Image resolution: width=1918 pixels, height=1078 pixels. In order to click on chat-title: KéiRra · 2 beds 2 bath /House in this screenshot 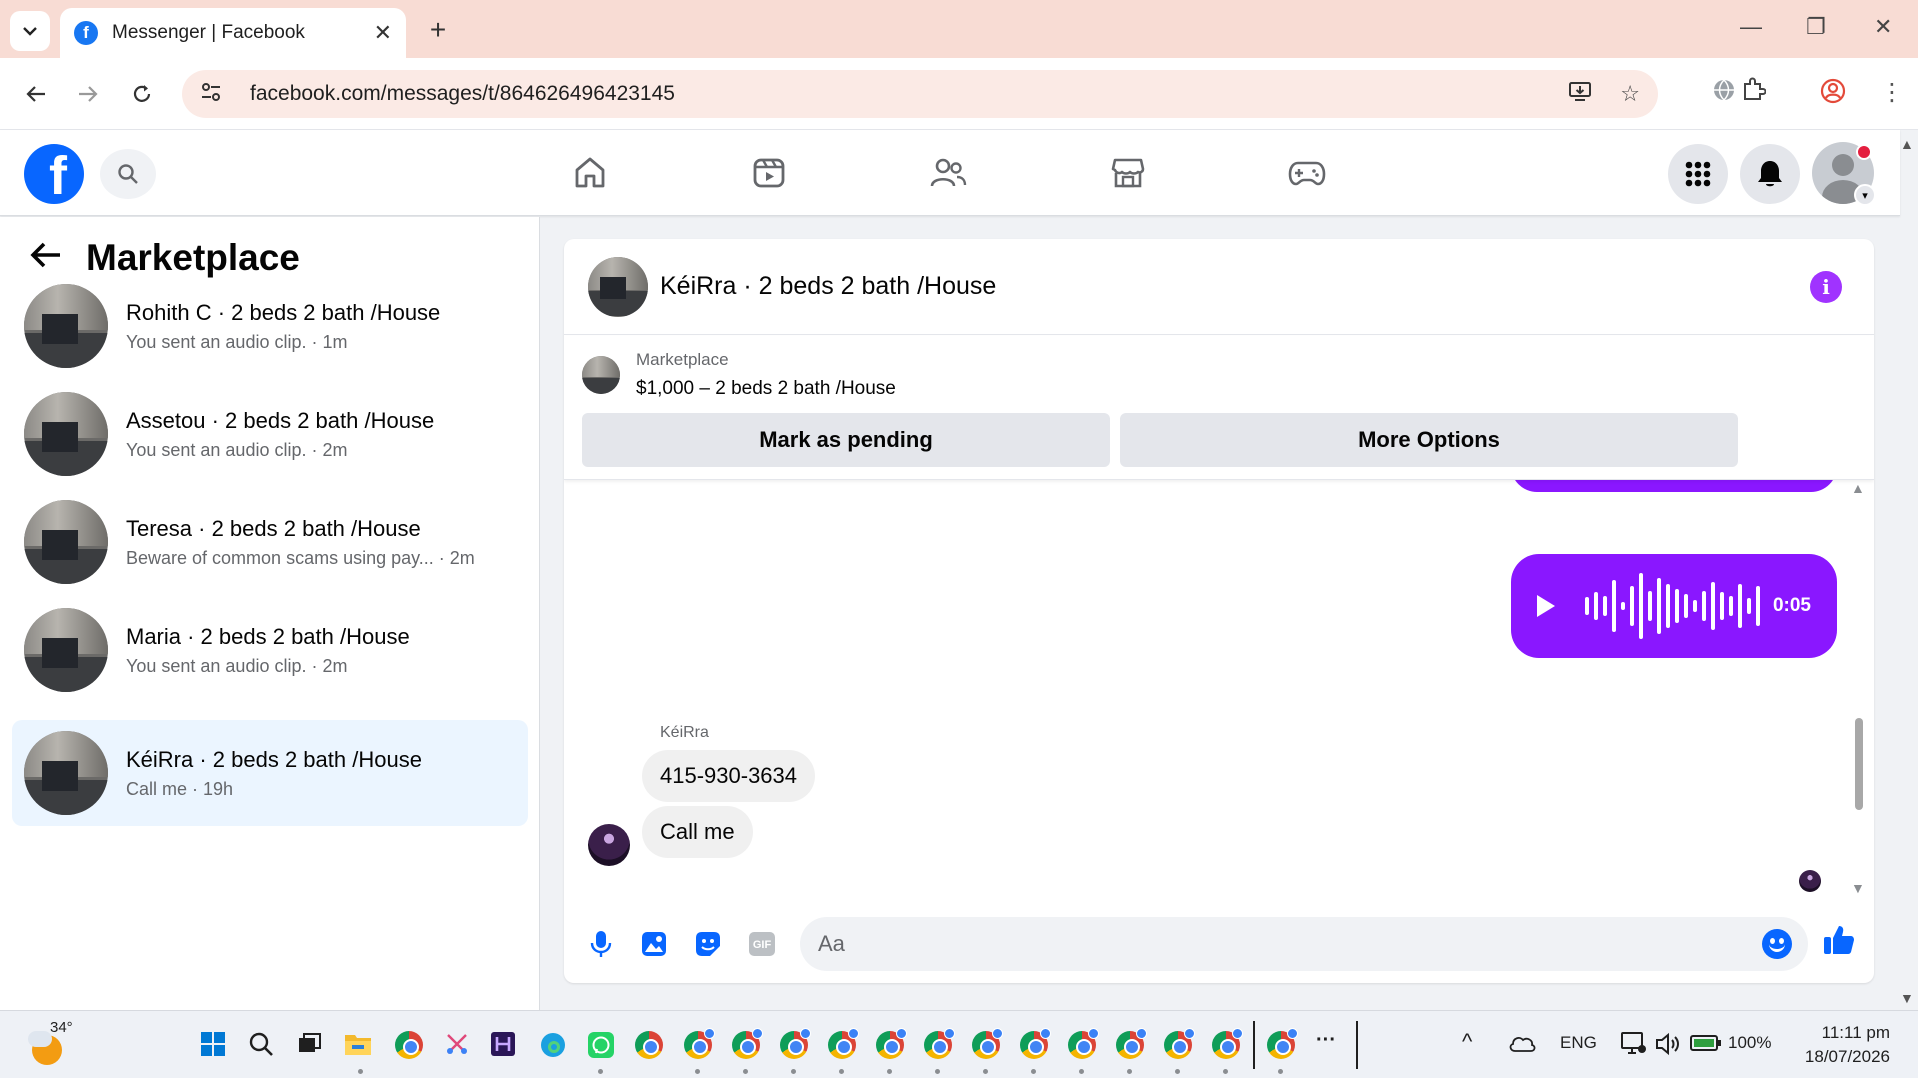, I will do `click(828, 286)`.